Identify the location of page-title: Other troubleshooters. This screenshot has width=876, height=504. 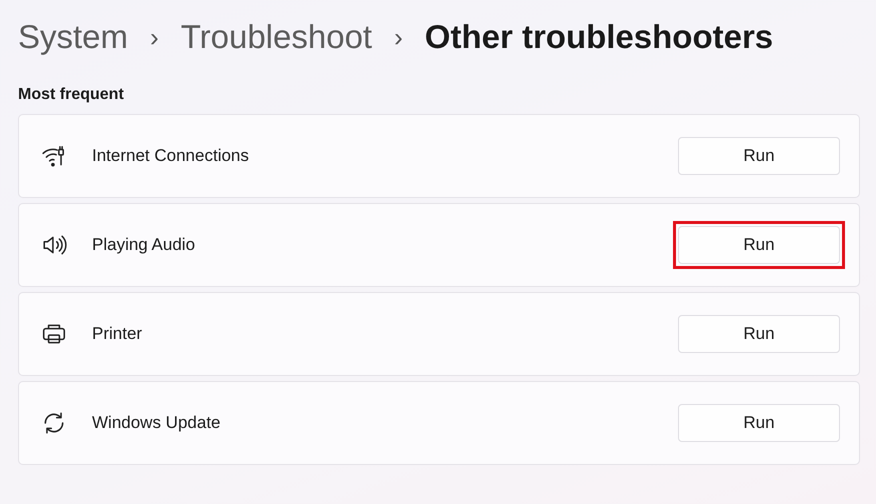
(599, 37).